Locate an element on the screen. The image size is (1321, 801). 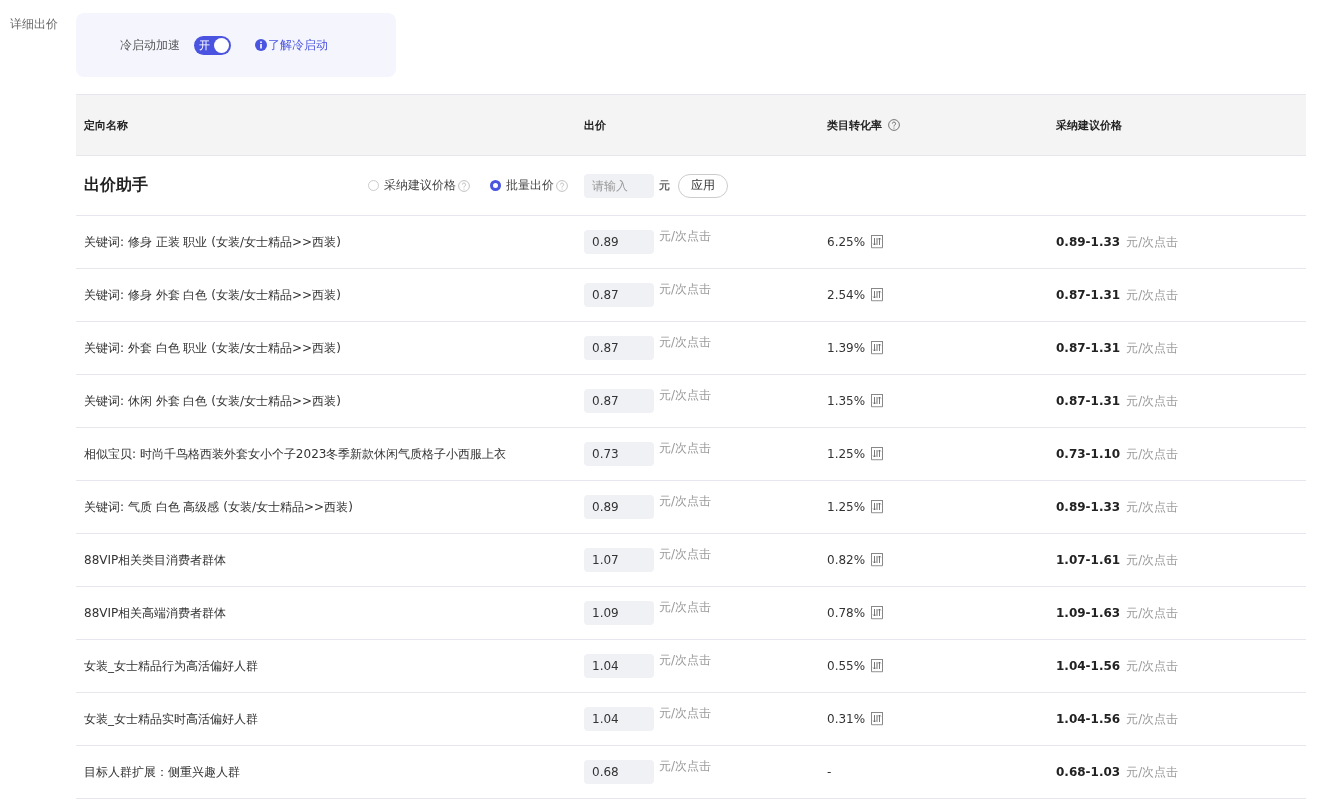
target-name: 关键词: 修身 正装 职业 (女装/女士精品>>西装) is located at coordinates (212, 242).